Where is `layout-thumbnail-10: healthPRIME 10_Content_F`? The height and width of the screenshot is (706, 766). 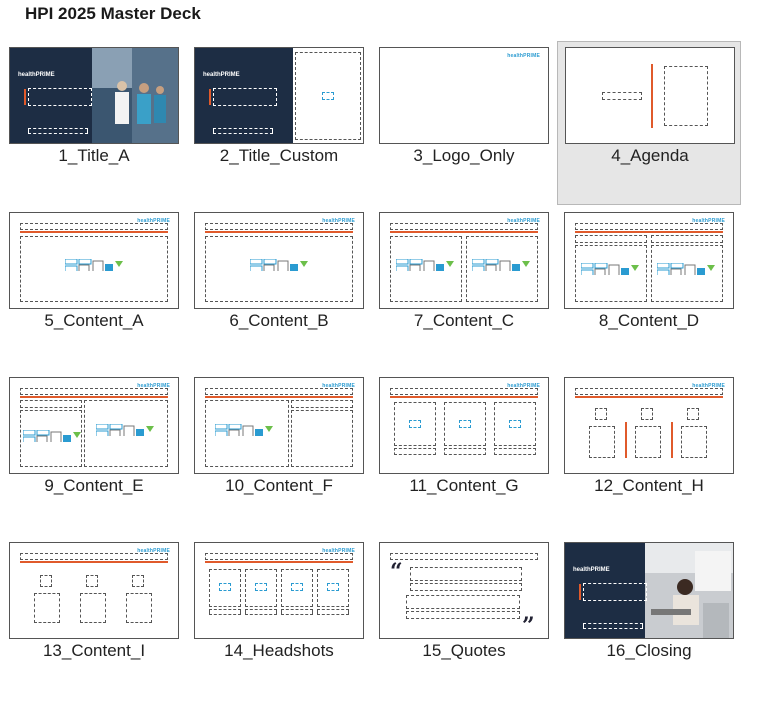 layout-thumbnail-10: healthPRIME 10_Content_F is located at coordinates (277, 452).